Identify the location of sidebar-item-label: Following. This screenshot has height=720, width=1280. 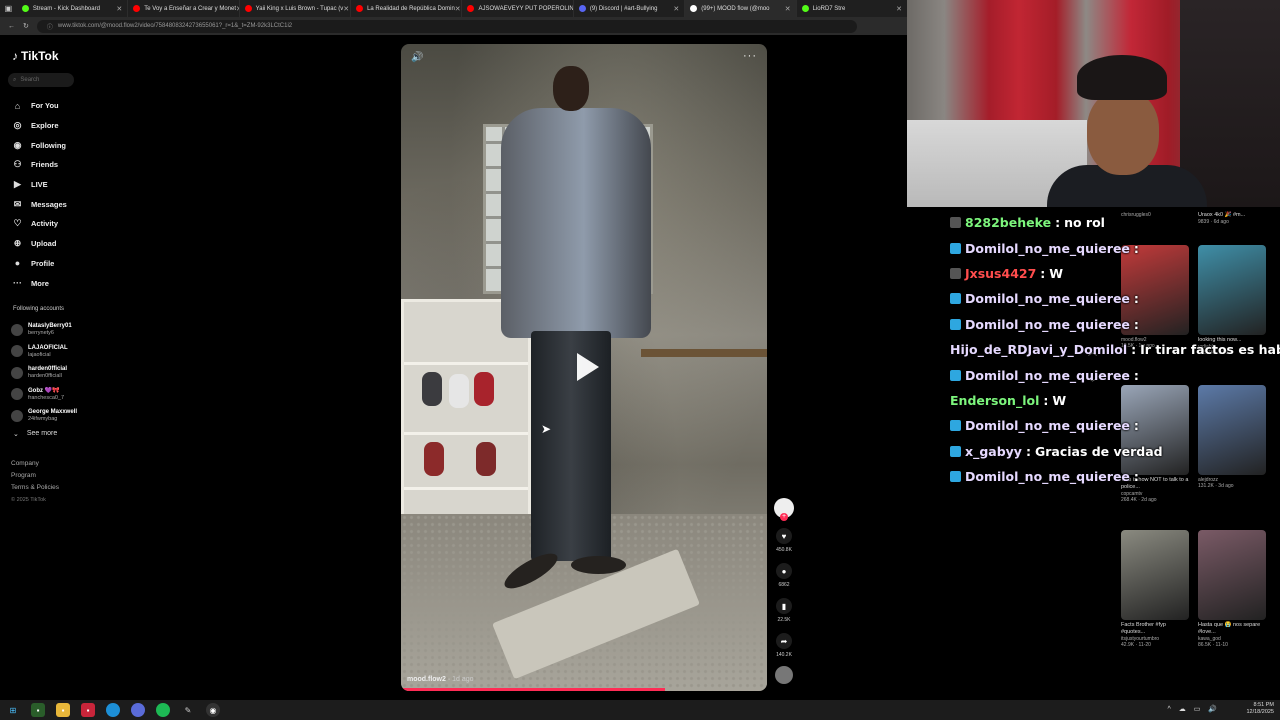
(48, 145).